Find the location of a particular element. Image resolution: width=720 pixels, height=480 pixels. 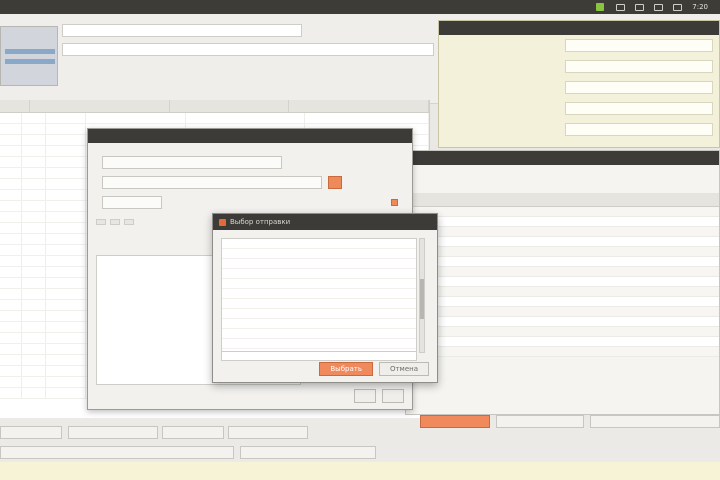

scrollbar is located at coordinates (422, 295).